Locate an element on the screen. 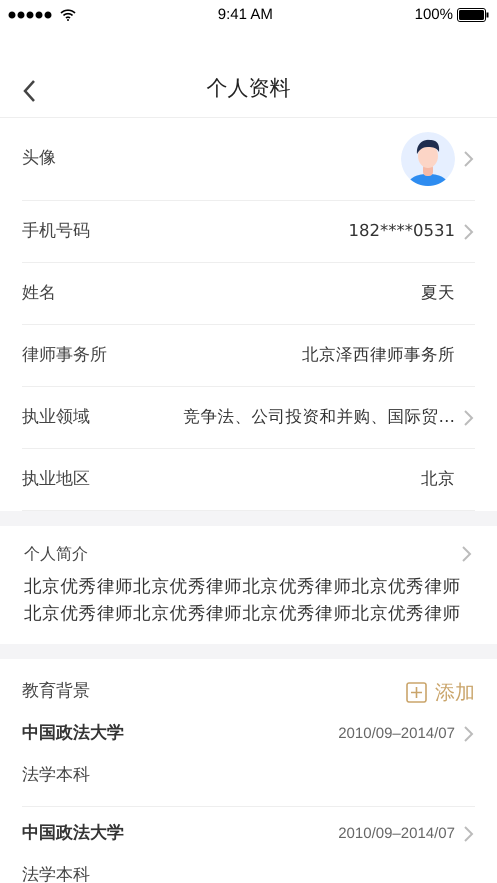  page-title: 个人资料 is located at coordinates (248, 88).